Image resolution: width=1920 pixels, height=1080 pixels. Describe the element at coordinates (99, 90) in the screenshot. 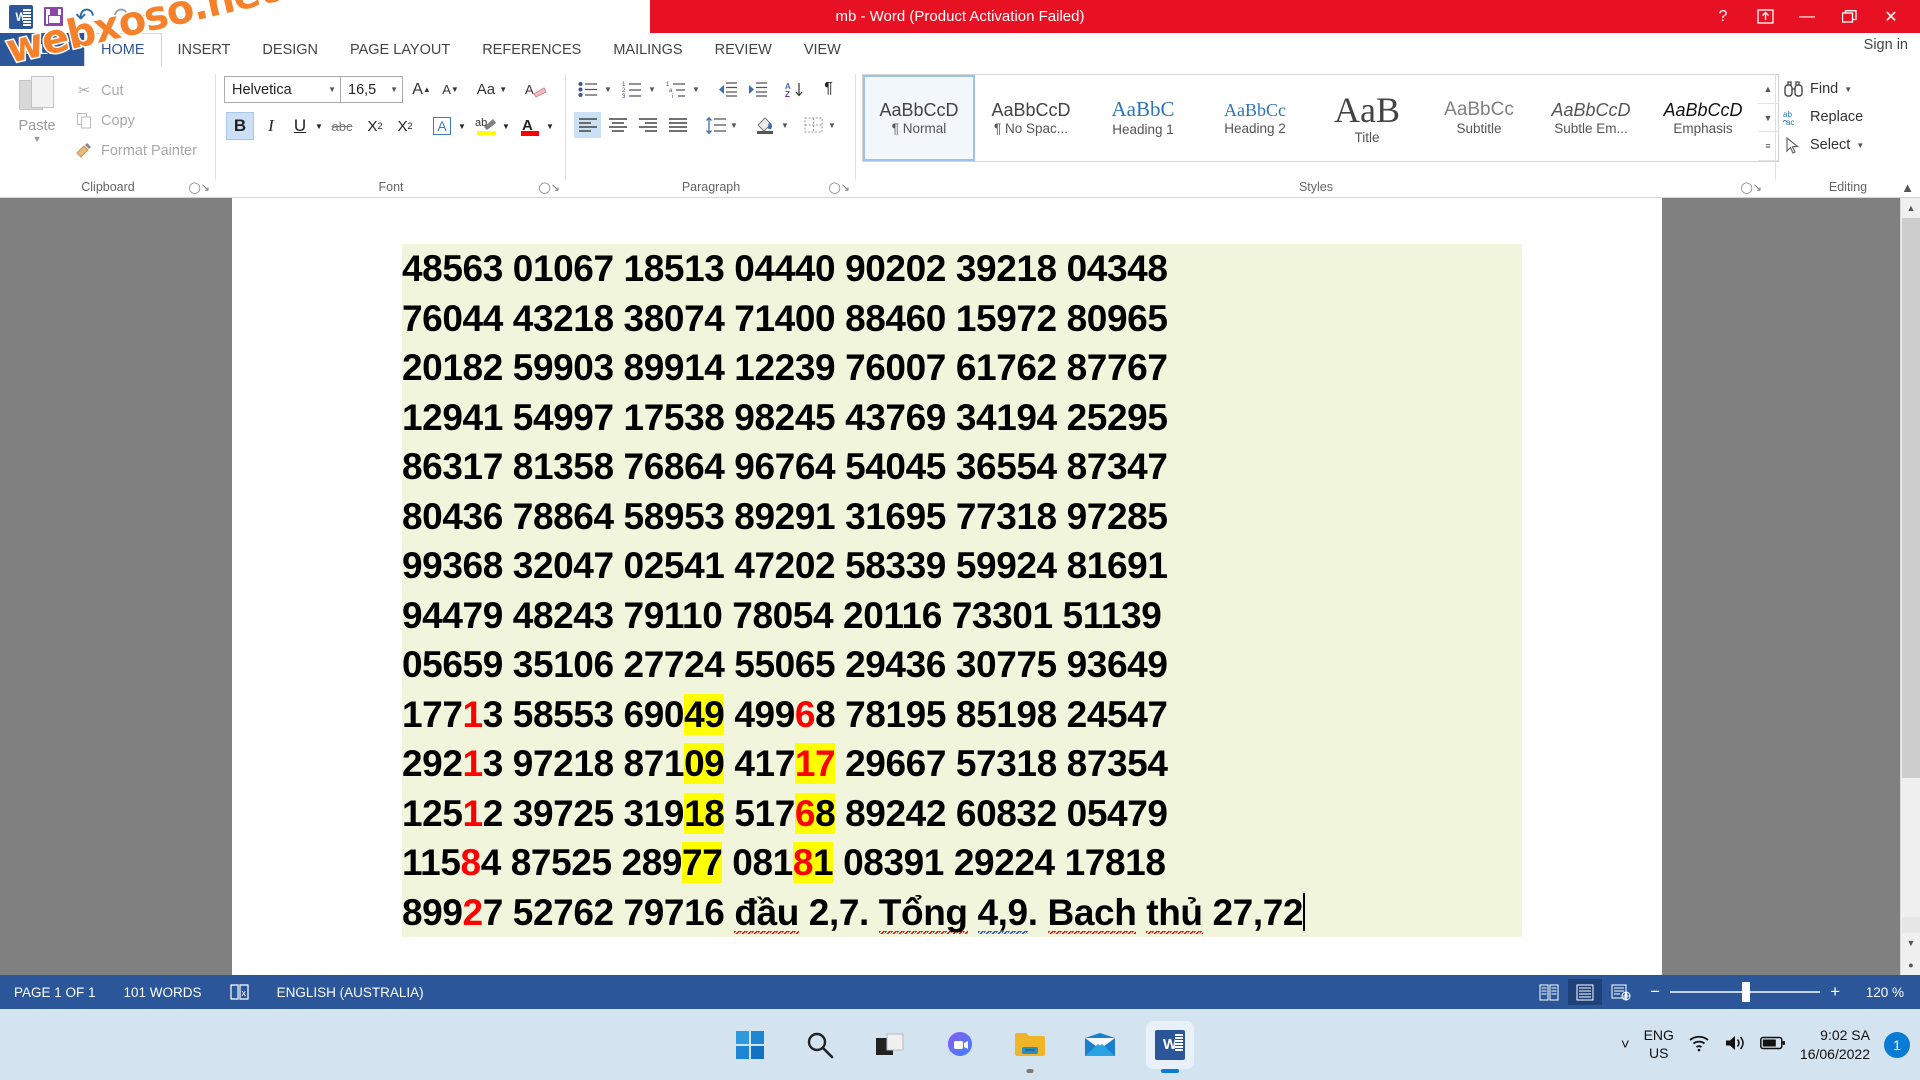

I see `cut-button: ✂ Cut` at that location.